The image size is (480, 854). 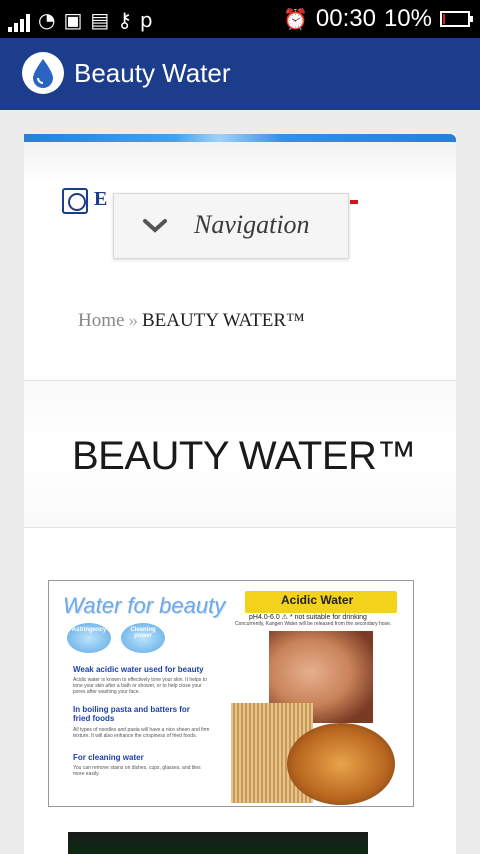 I want to click on next-image, so click(x=218, y=843).